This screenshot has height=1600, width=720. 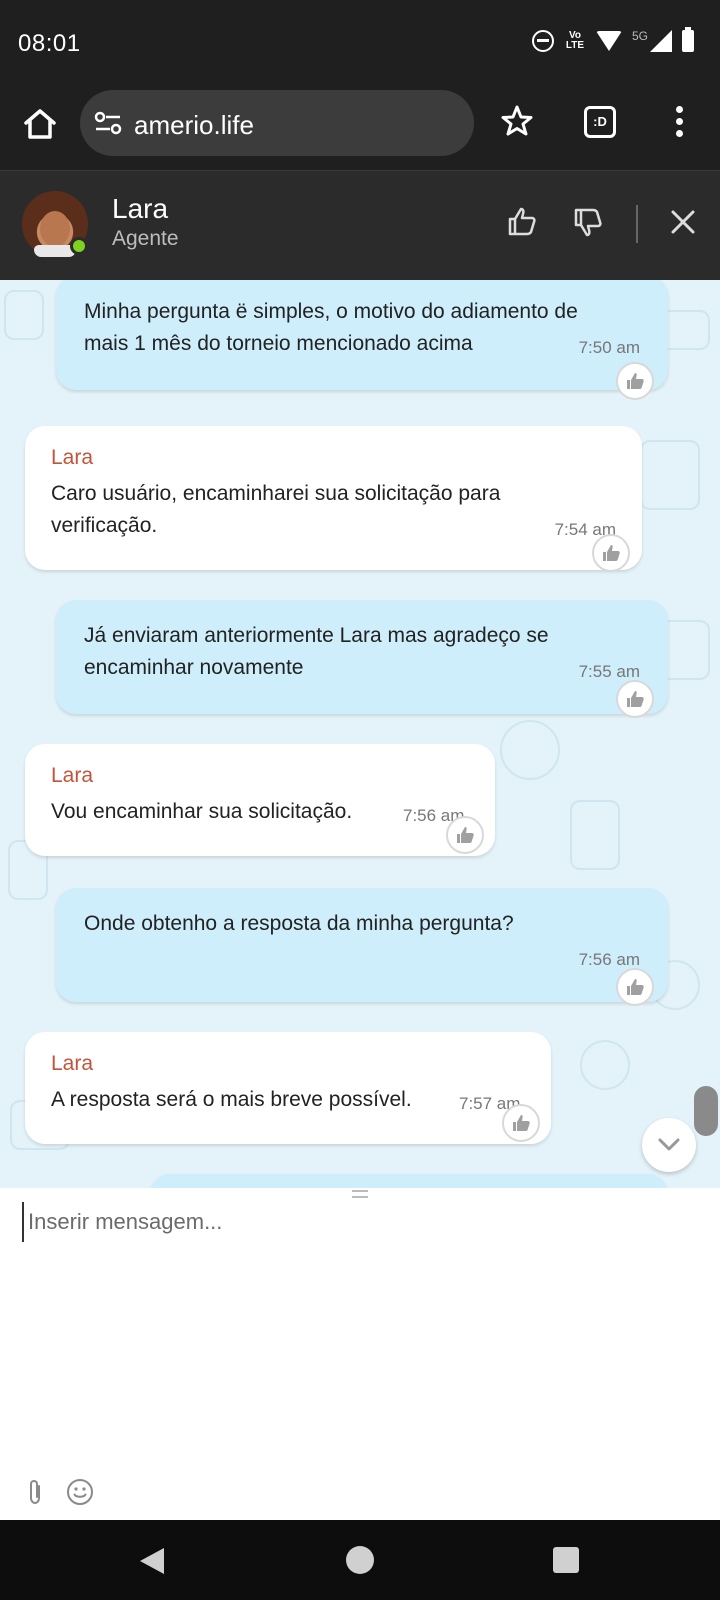 I want to click on thumbs-down-icon, so click(x=588, y=223).